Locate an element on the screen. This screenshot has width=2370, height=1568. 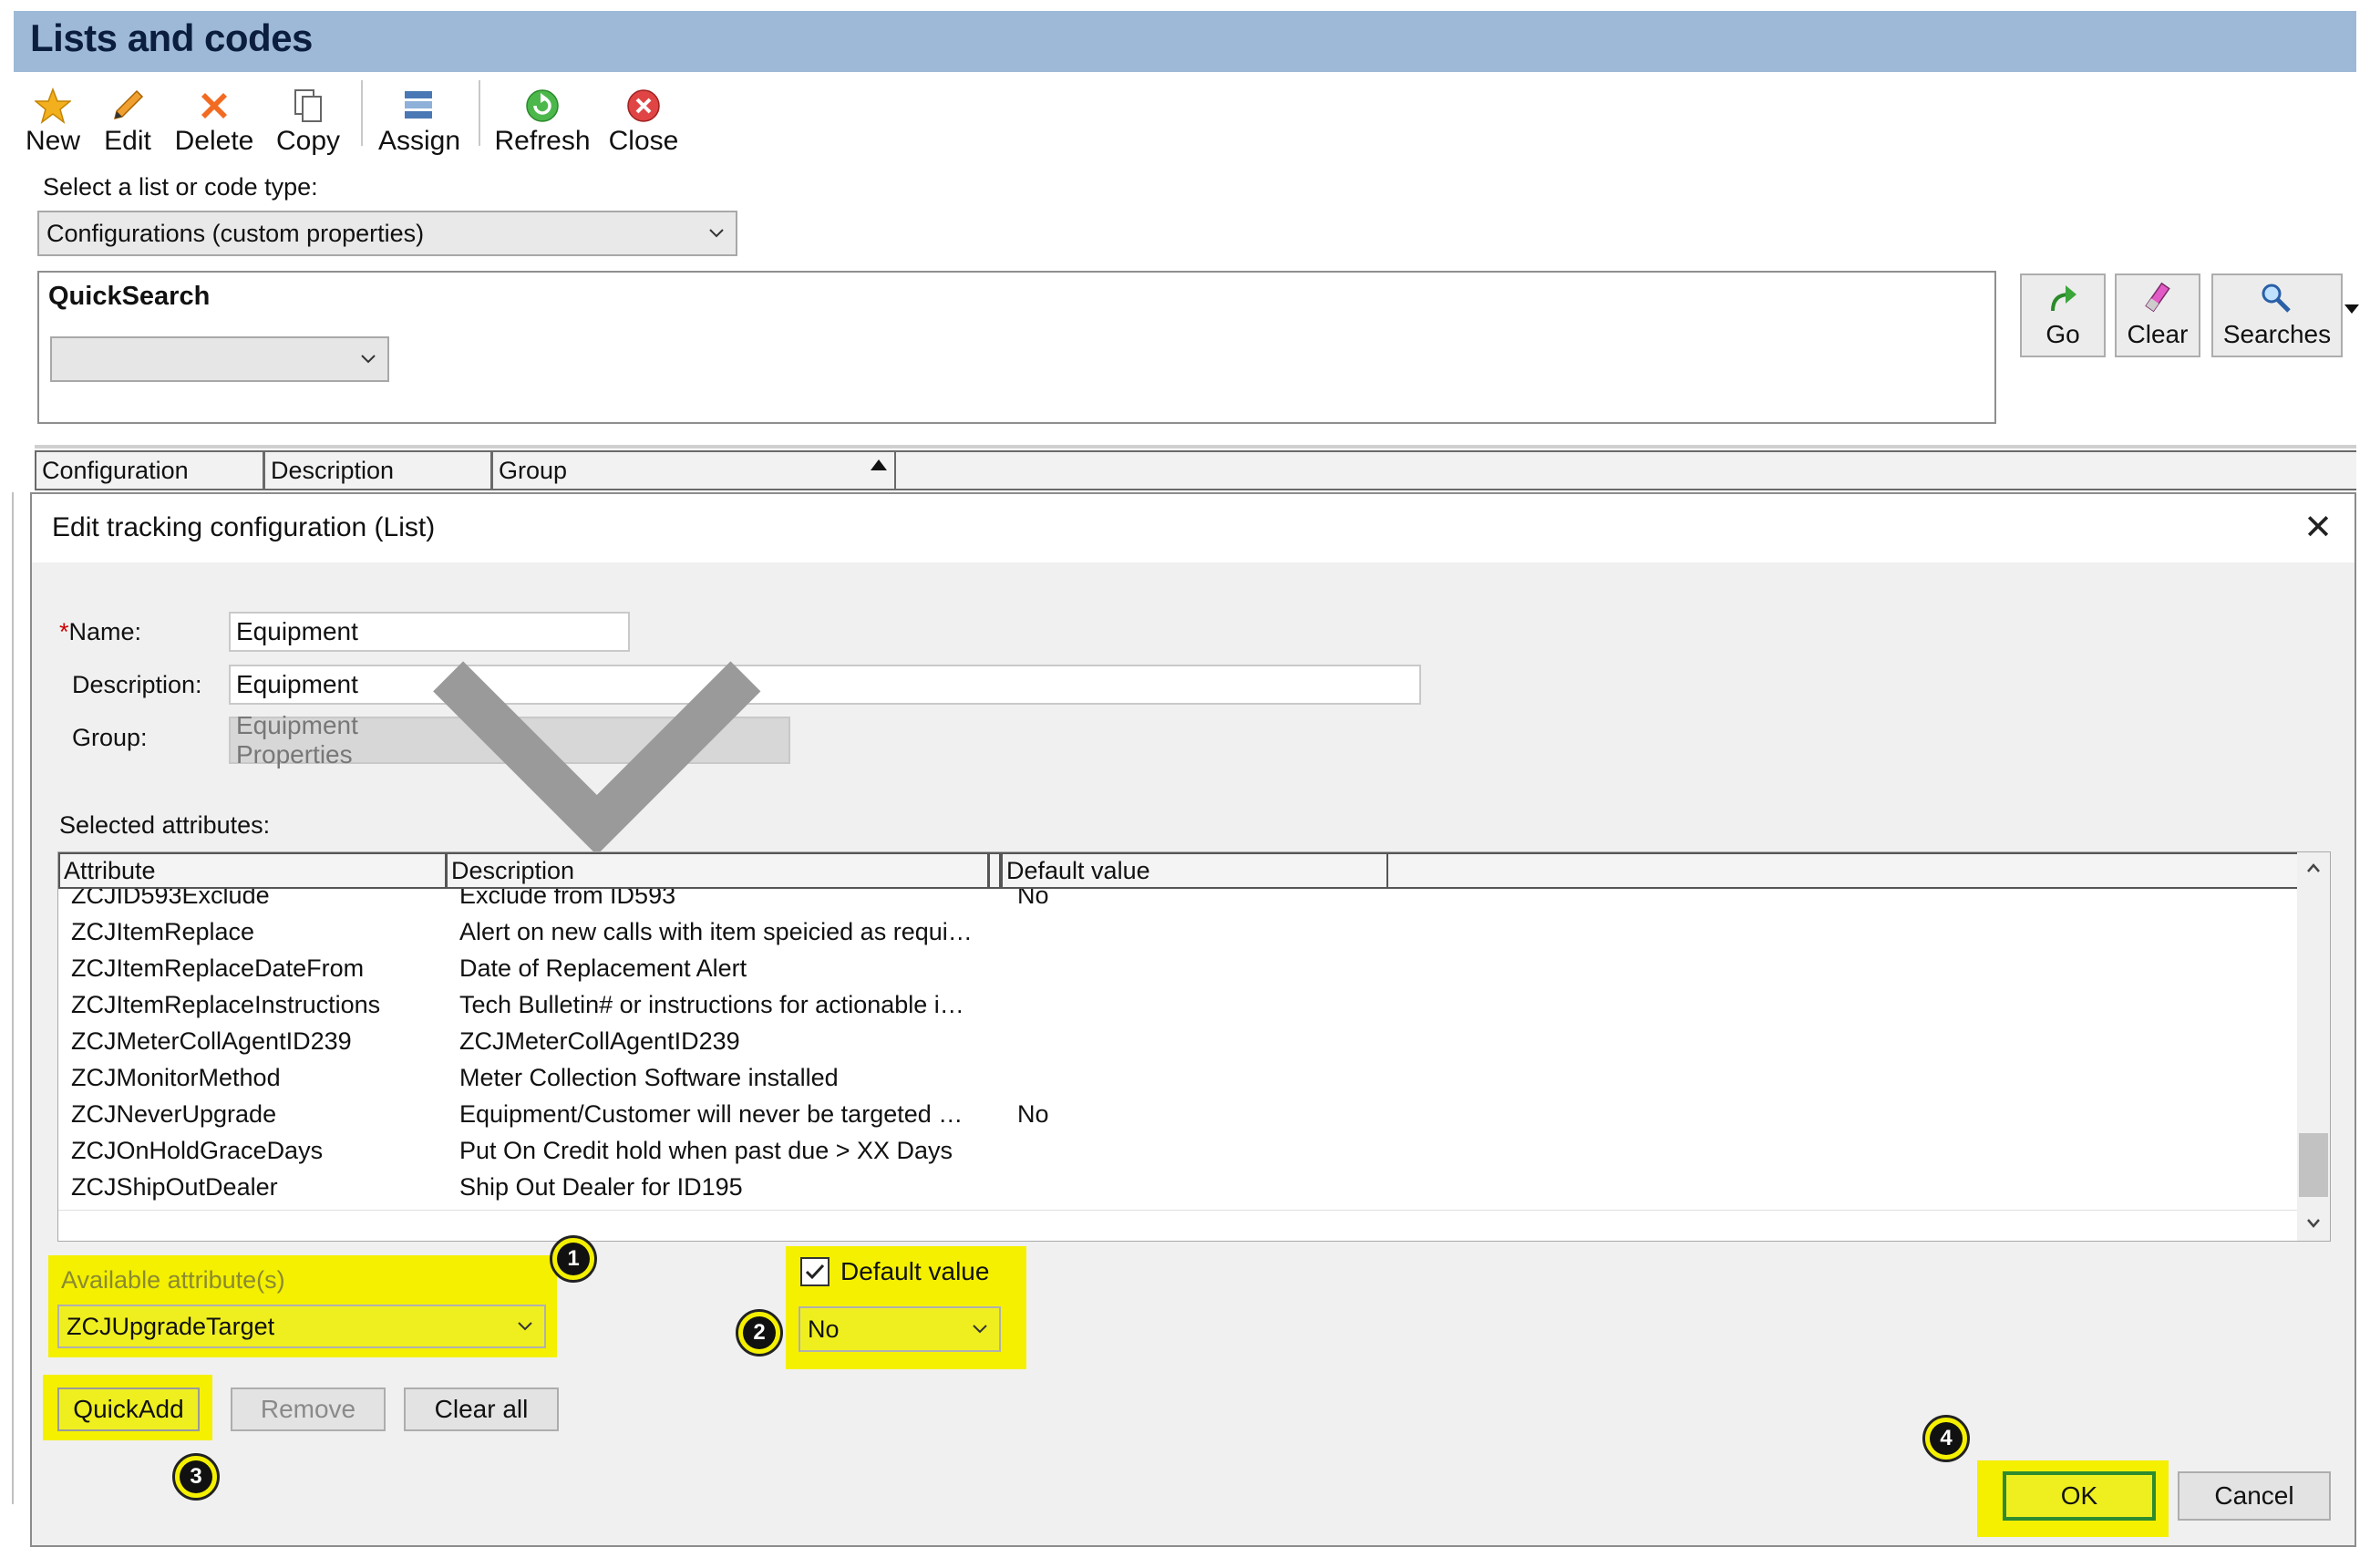
grid-header-attribute: Attribute is located at coordinates (252, 870).